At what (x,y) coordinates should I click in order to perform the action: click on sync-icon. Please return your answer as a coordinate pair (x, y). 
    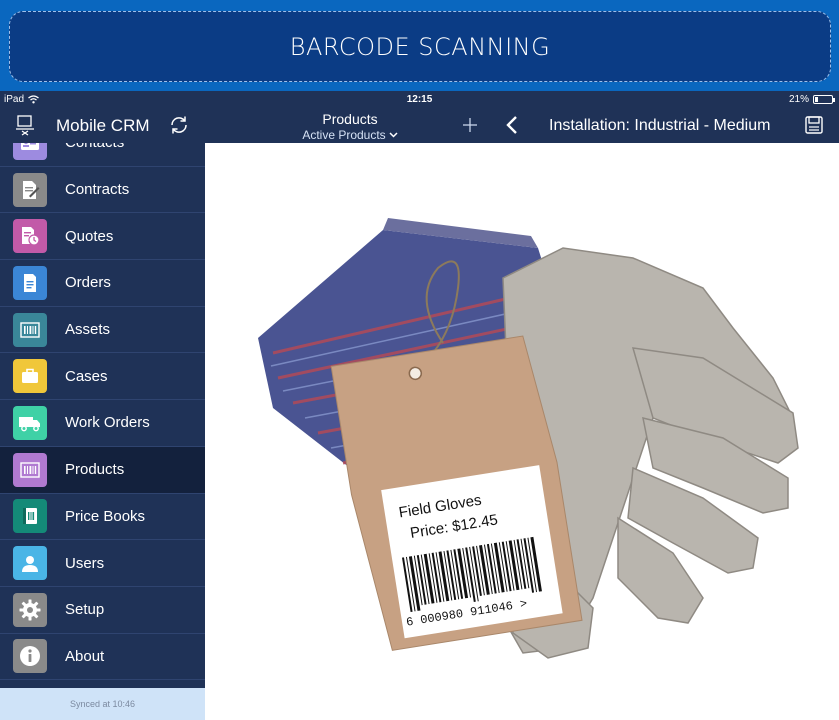
    Looking at the image, I should click on (179, 125).